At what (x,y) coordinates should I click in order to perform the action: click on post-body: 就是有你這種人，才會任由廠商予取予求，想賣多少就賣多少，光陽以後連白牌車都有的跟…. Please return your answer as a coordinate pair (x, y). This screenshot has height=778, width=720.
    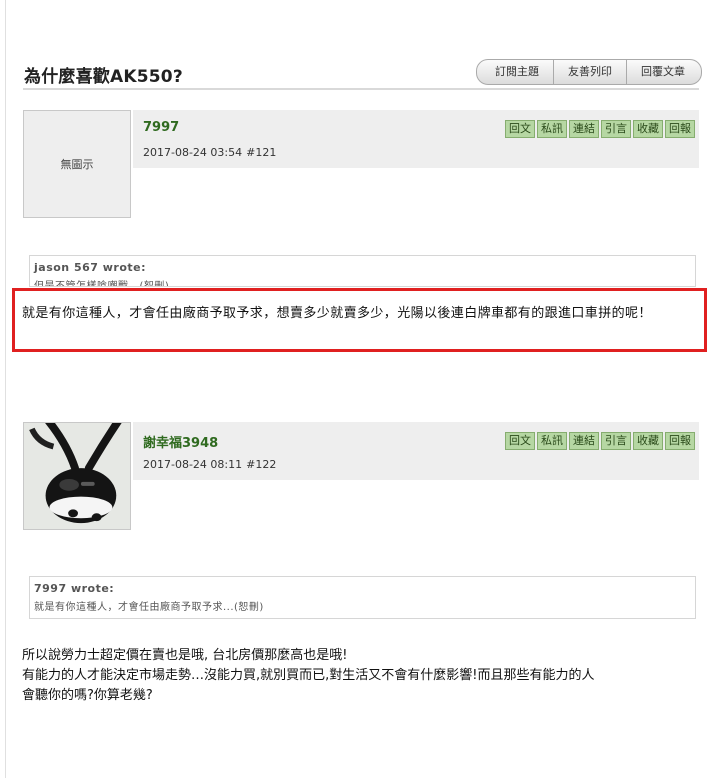
    Looking at the image, I should click on (337, 313).